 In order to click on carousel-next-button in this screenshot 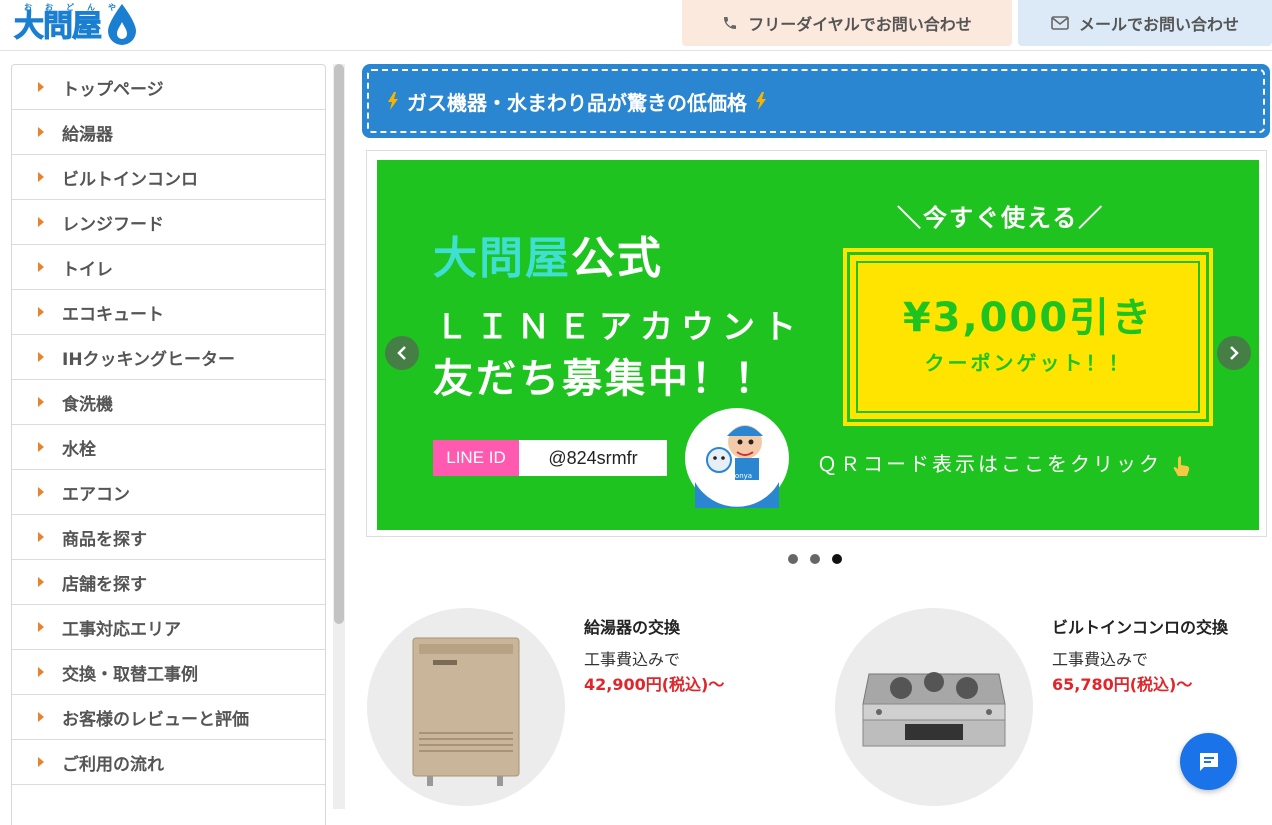, I will do `click(1234, 353)`.